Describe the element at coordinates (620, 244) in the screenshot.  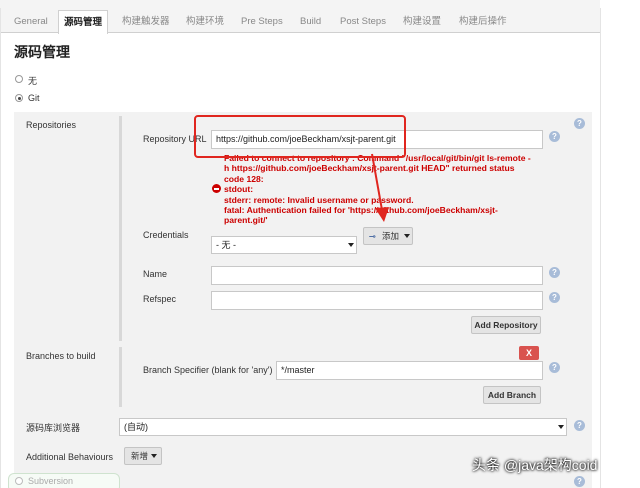
I see `right-margin` at that location.